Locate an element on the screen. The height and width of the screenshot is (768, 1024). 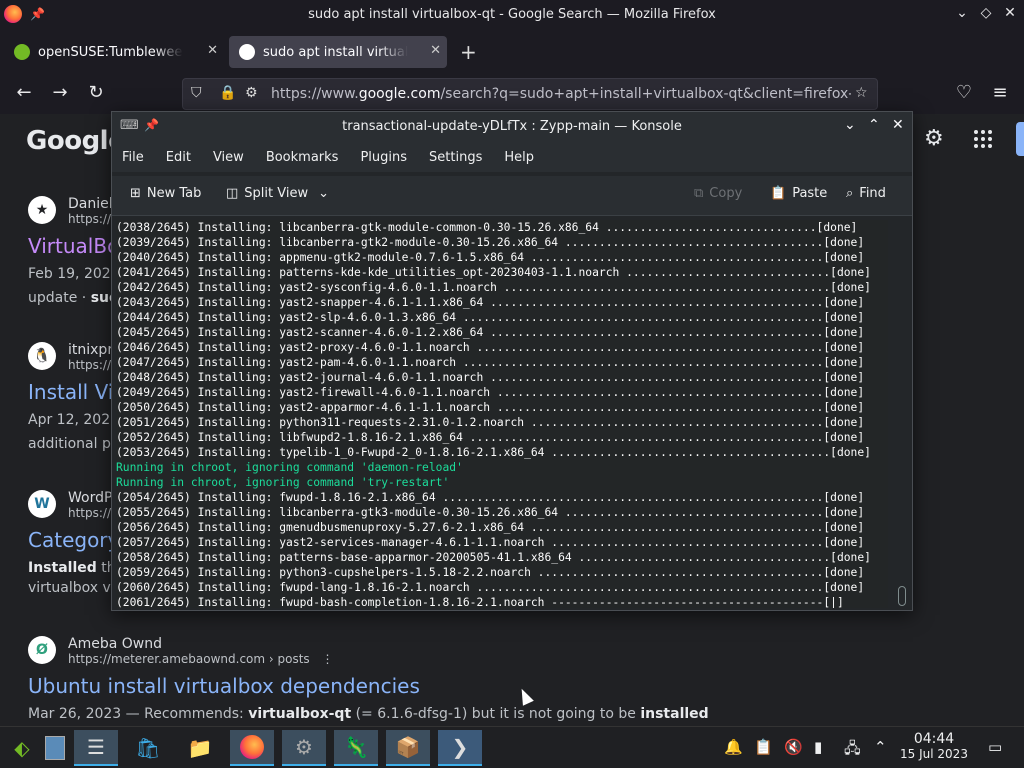
battery-icon: ▮ is located at coordinates (818, 747).